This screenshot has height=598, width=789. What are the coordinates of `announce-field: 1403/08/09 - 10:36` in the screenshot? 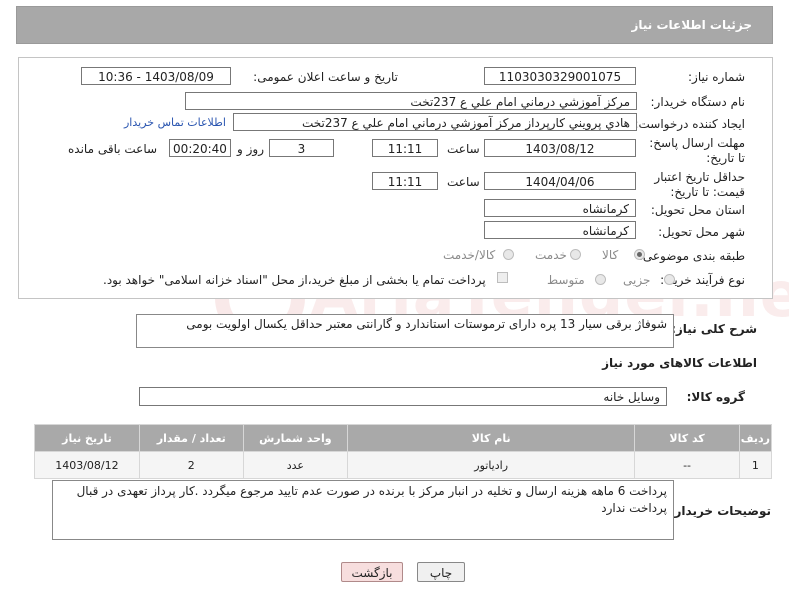 It's located at (156, 76).